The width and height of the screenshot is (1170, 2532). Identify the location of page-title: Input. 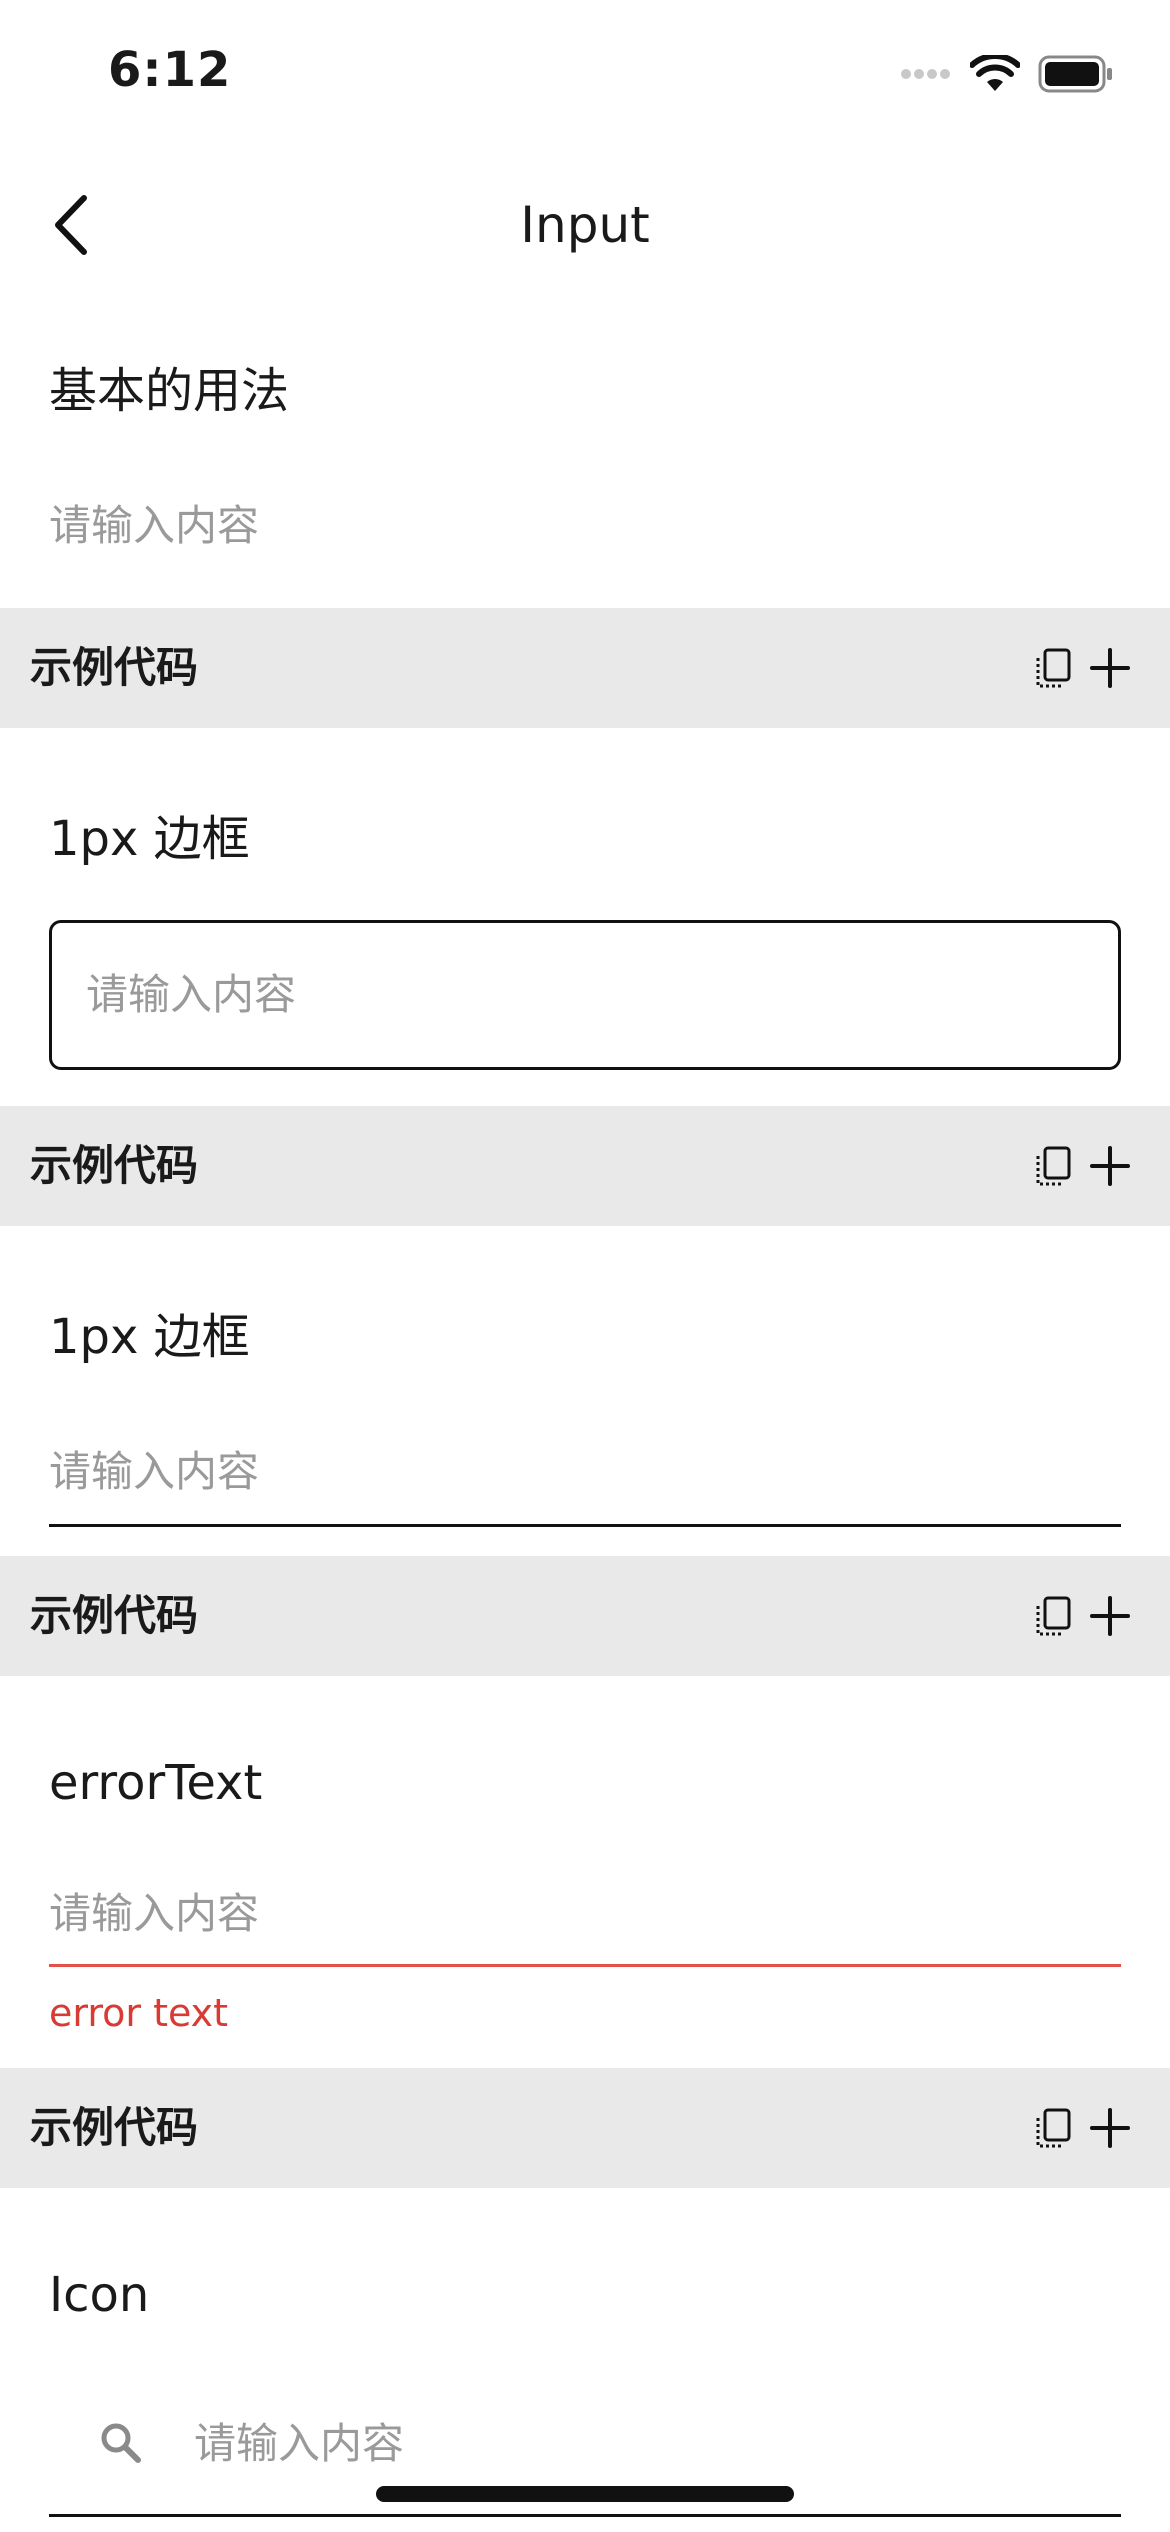
(585, 225).